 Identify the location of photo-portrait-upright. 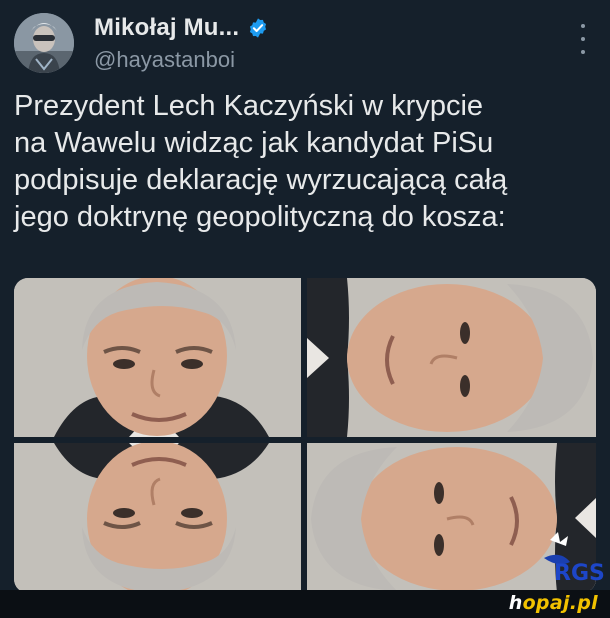
(157, 357).